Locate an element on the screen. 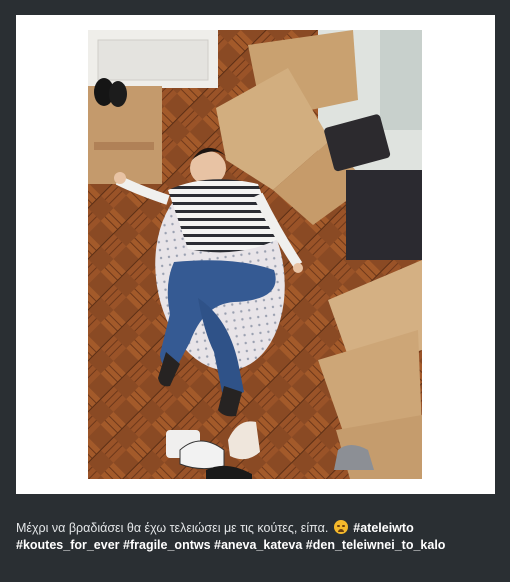 The width and height of the screenshot is (510, 582). hashtag-link: #koutes_for_ever is located at coordinates (68, 545).